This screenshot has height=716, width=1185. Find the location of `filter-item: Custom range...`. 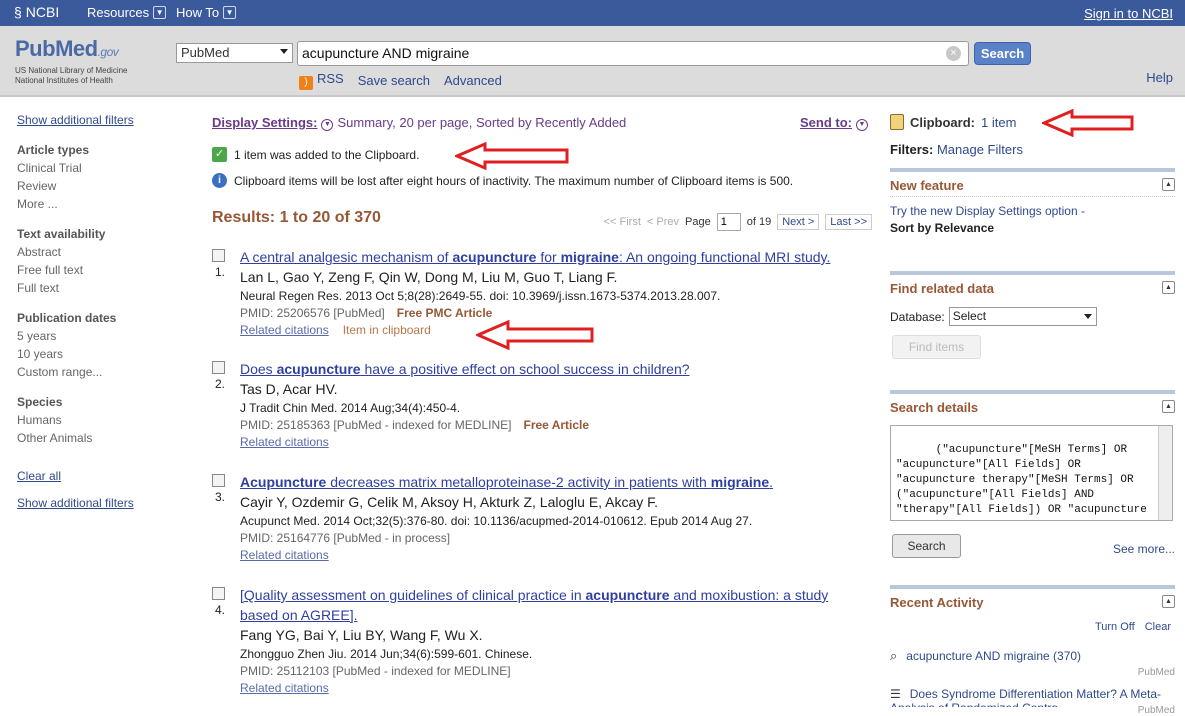

filter-item: Custom range... is located at coordinates (107, 372).